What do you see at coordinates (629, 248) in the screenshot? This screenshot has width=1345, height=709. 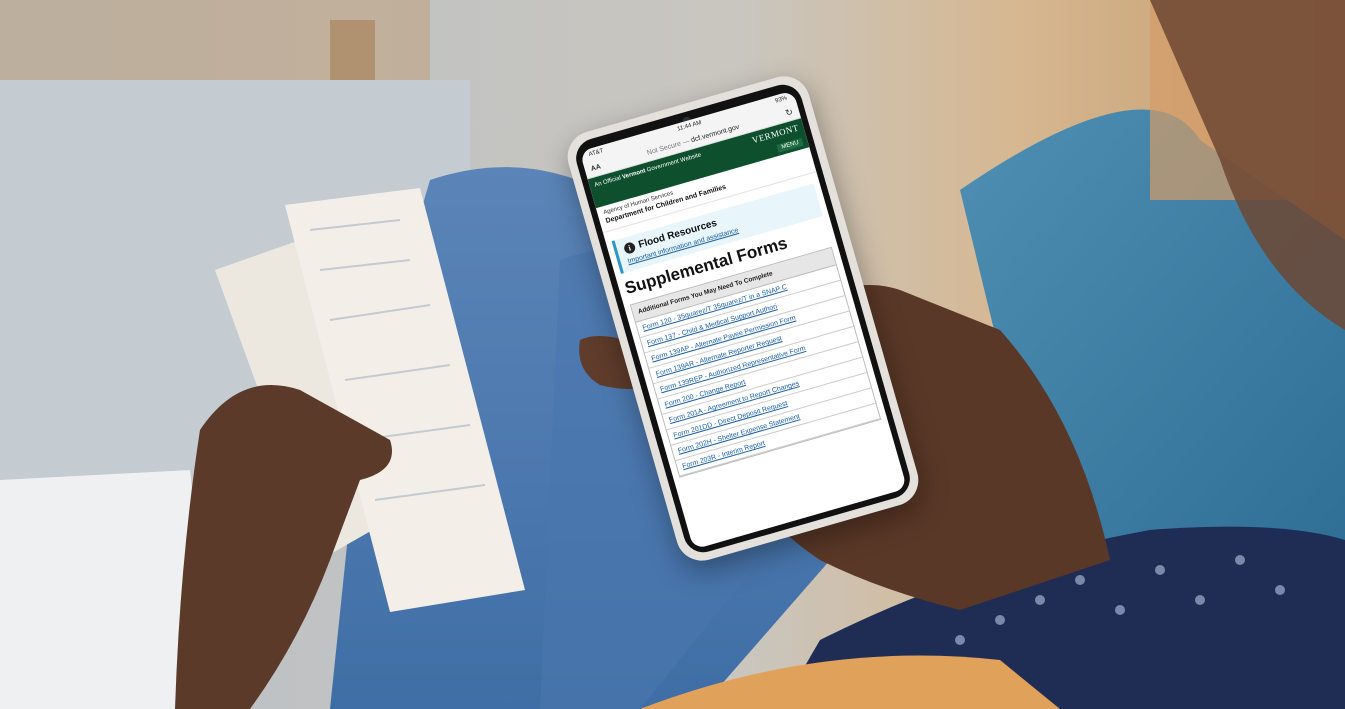 I see `info-icon: i` at bounding box center [629, 248].